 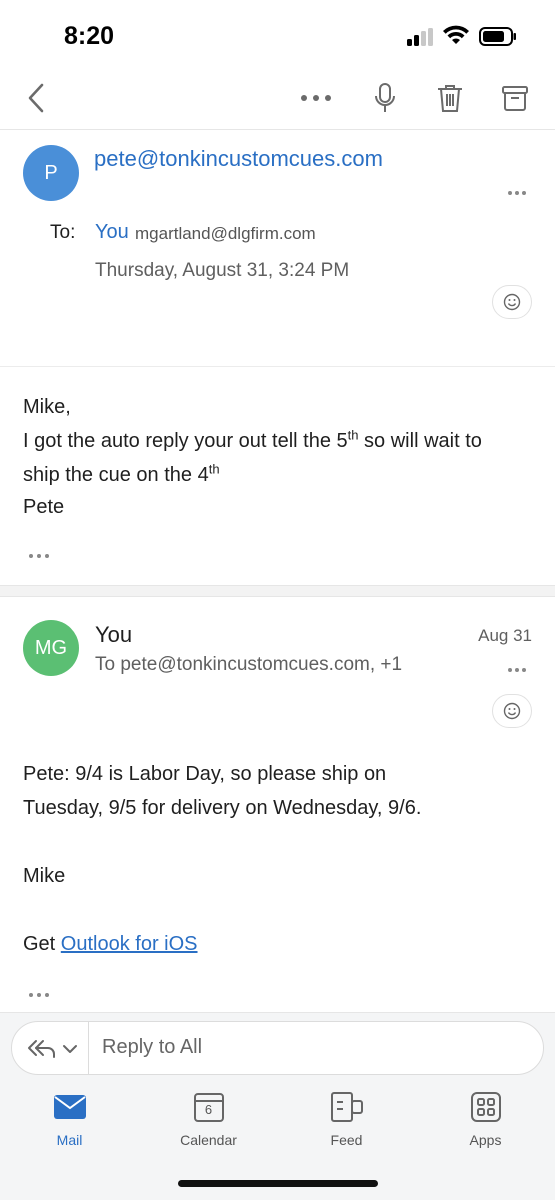 I want to click on reply-separator, so click(x=88, y=1048).